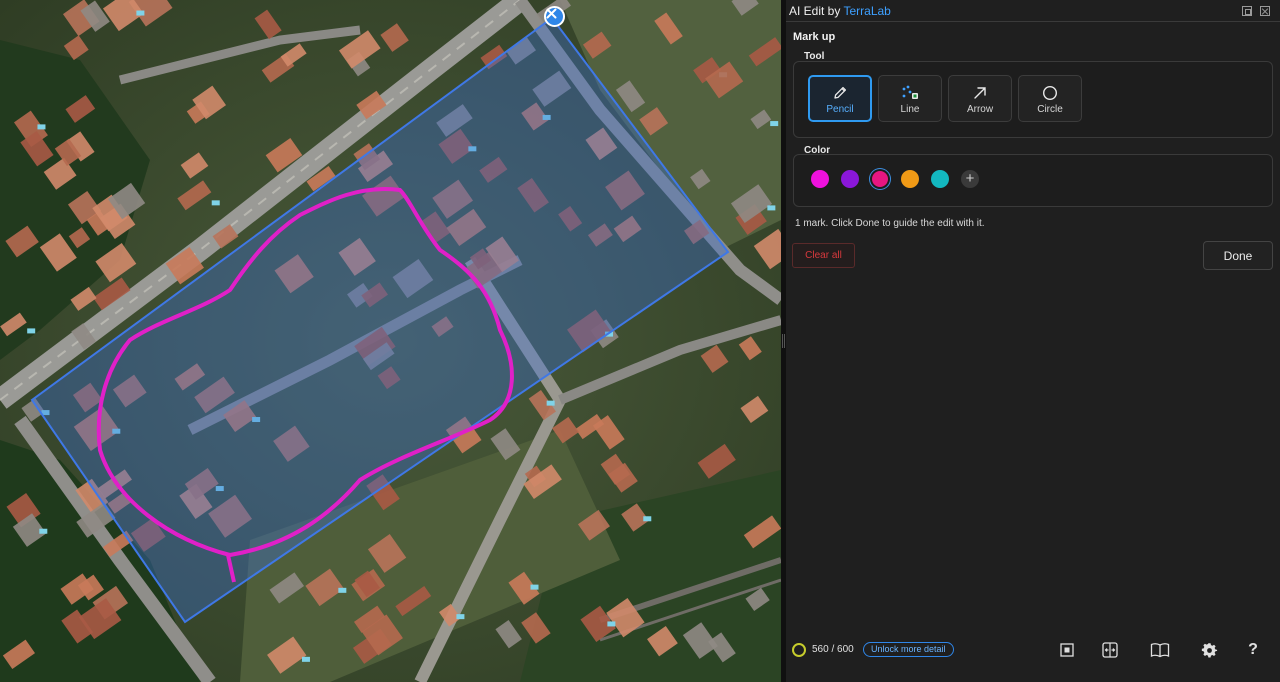  I want to click on compare-button, so click(1110, 650).